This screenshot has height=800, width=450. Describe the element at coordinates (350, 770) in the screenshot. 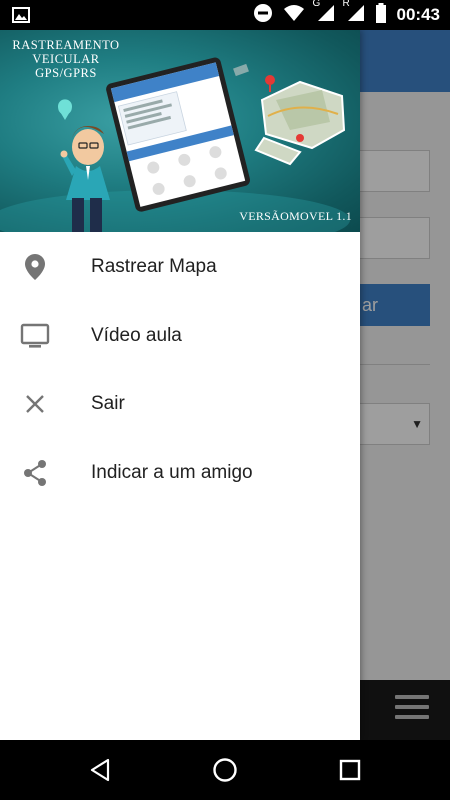

I see `recents-icon` at that location.